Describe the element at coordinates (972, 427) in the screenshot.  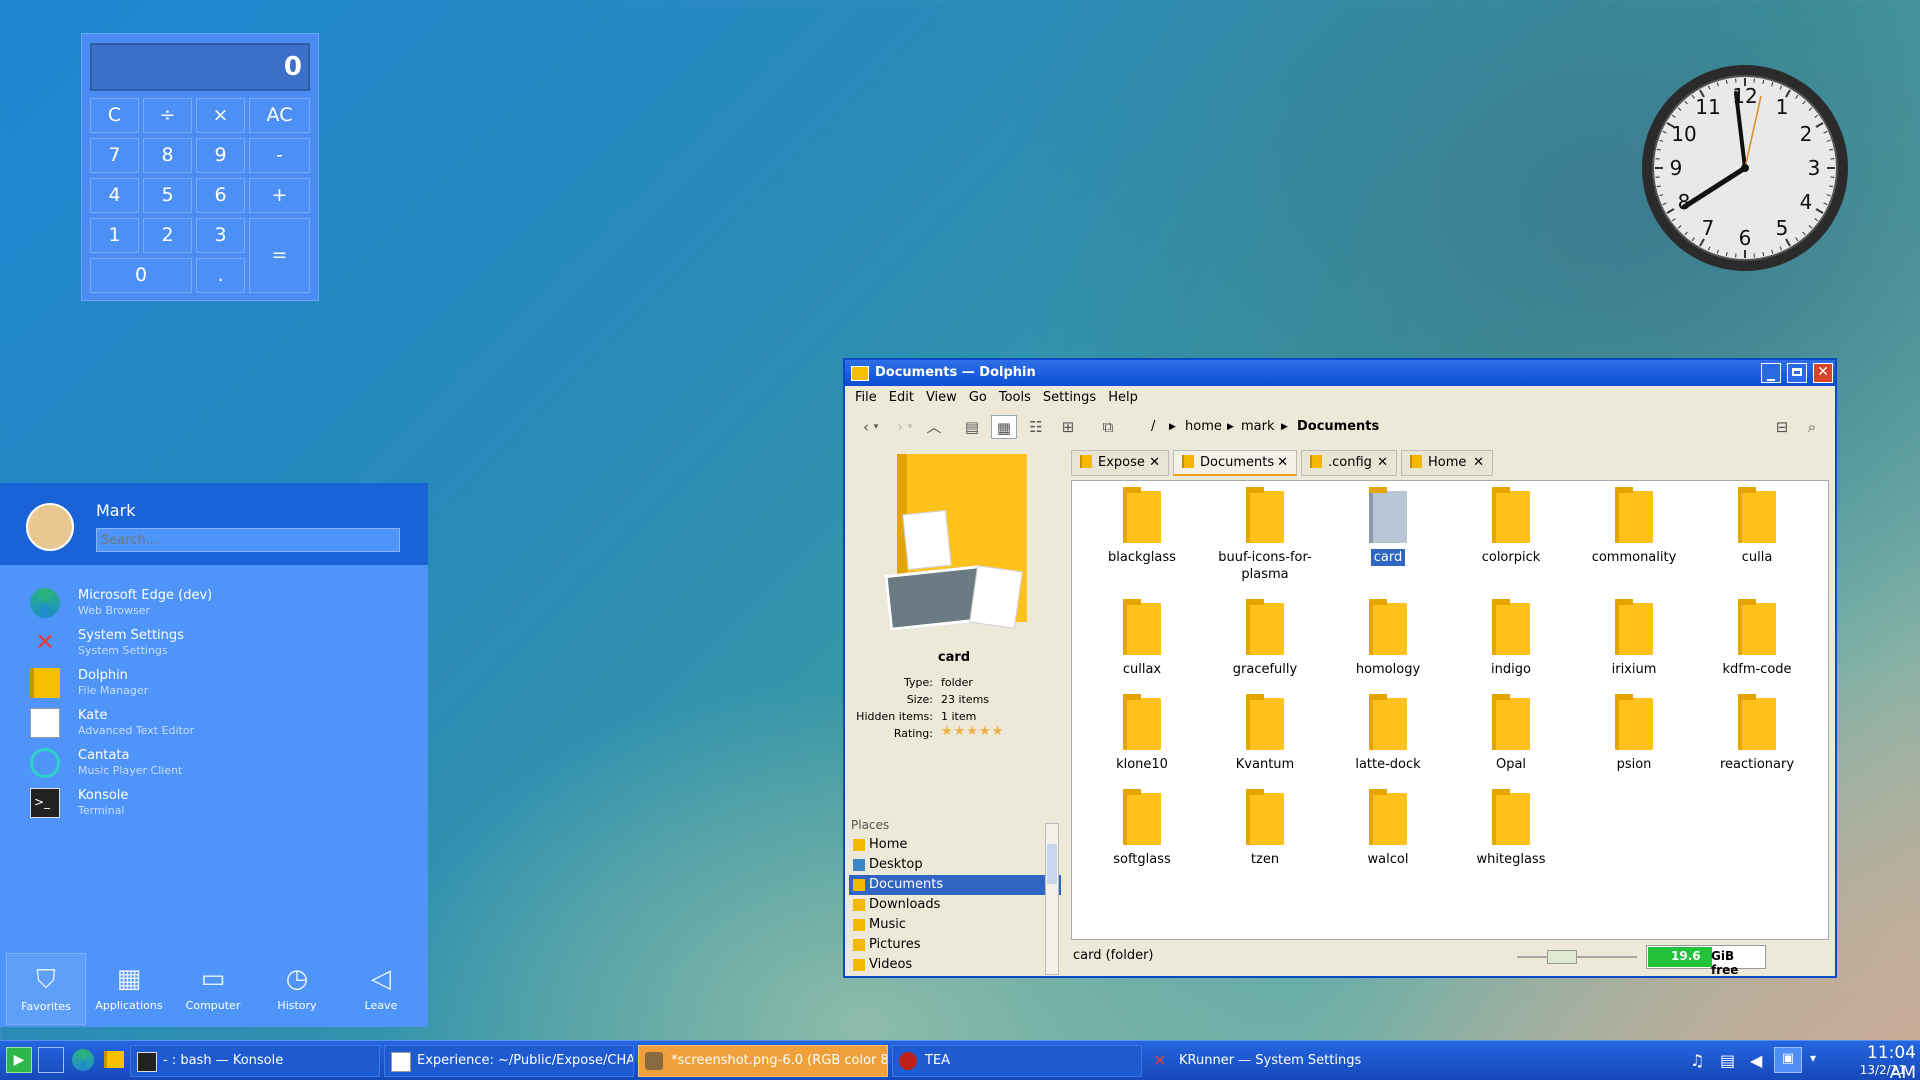
I see `details-panel-button: ▤` at that location.